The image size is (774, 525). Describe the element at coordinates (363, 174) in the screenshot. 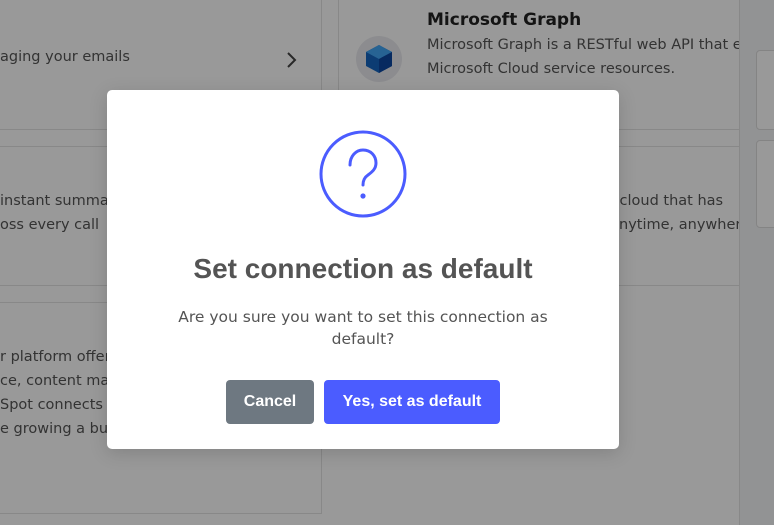

I see `question-mark-icon` at that location.